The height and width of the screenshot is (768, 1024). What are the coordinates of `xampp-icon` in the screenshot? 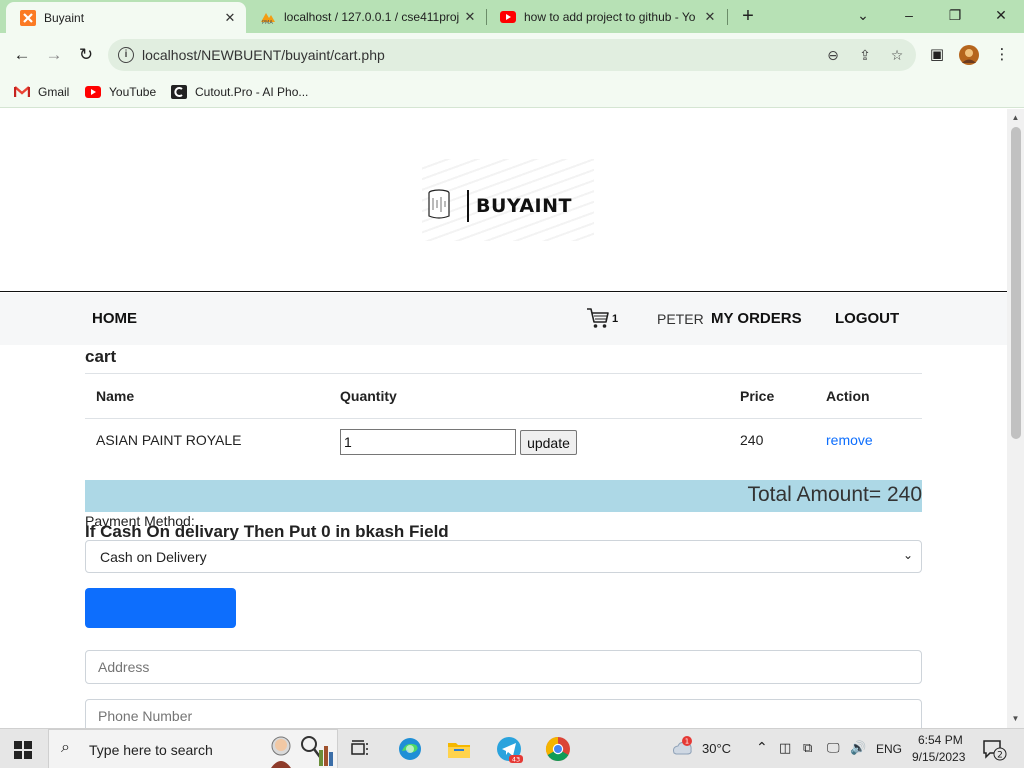 It's located at (28, 17).